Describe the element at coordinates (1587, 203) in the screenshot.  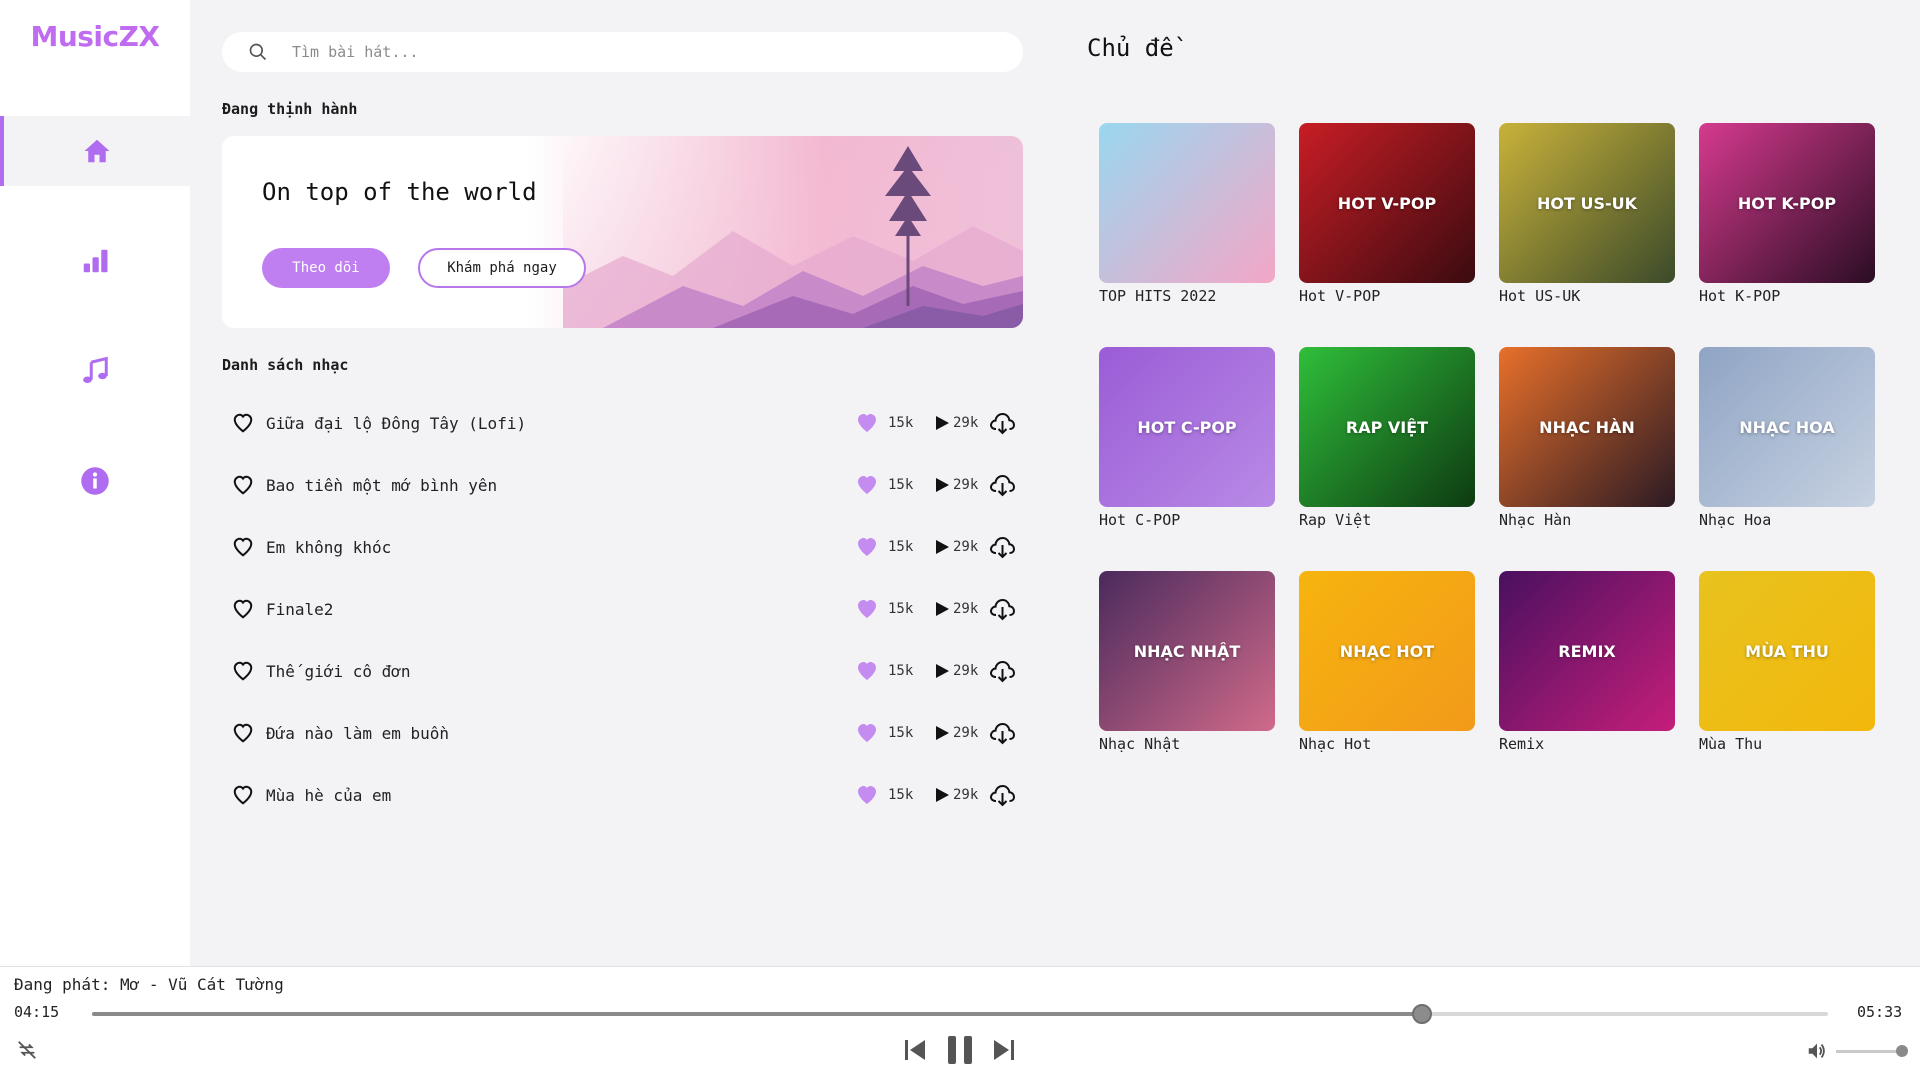
I see `topic-thumbnail: HOT US-UK` at that location.